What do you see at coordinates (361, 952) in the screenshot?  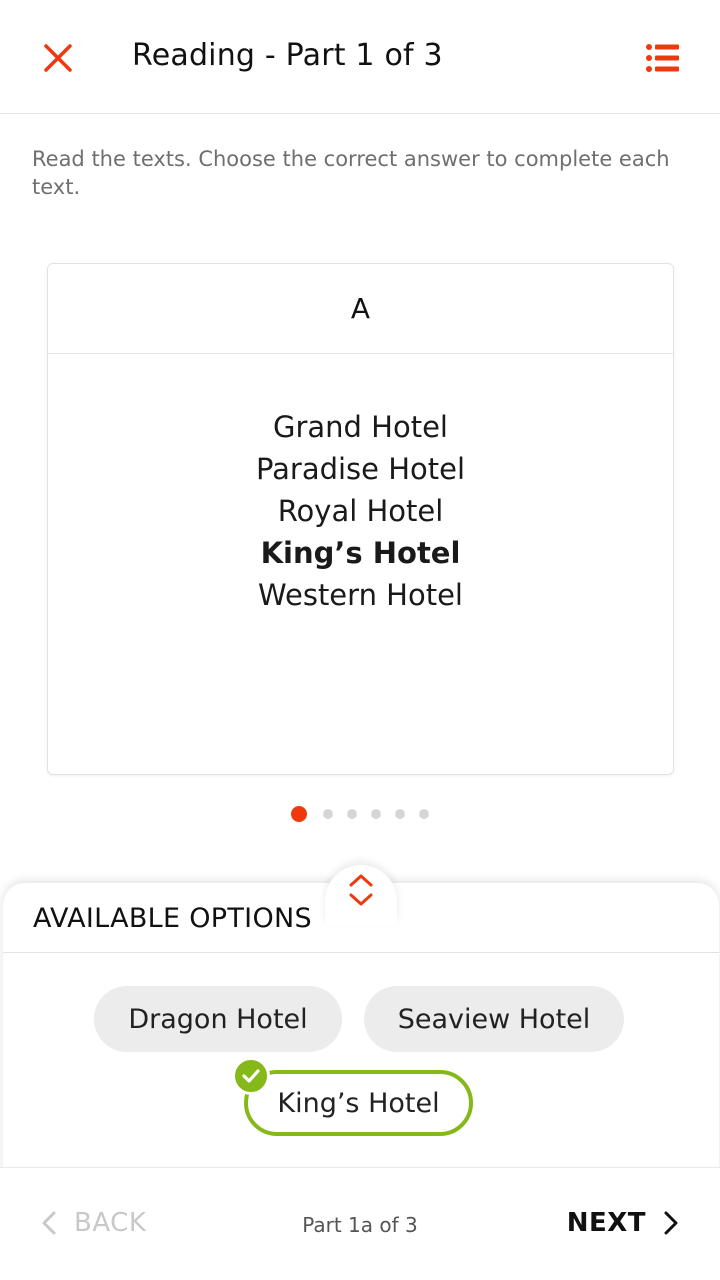 I see `panel-divider` at bounding box center [361, 952].